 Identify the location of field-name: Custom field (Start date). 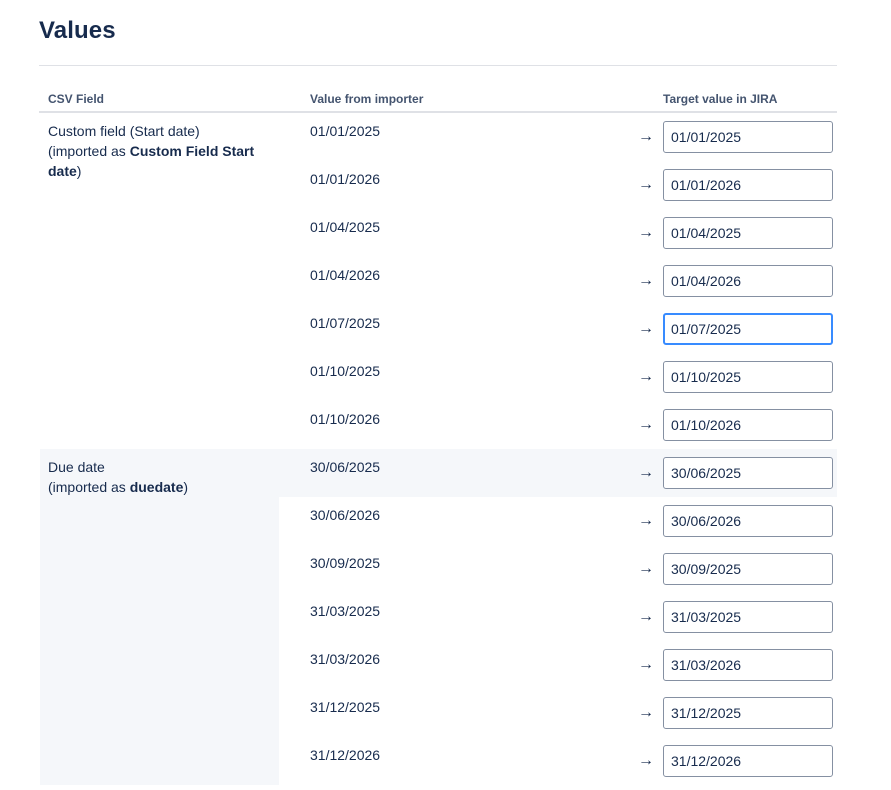
(124, 131).